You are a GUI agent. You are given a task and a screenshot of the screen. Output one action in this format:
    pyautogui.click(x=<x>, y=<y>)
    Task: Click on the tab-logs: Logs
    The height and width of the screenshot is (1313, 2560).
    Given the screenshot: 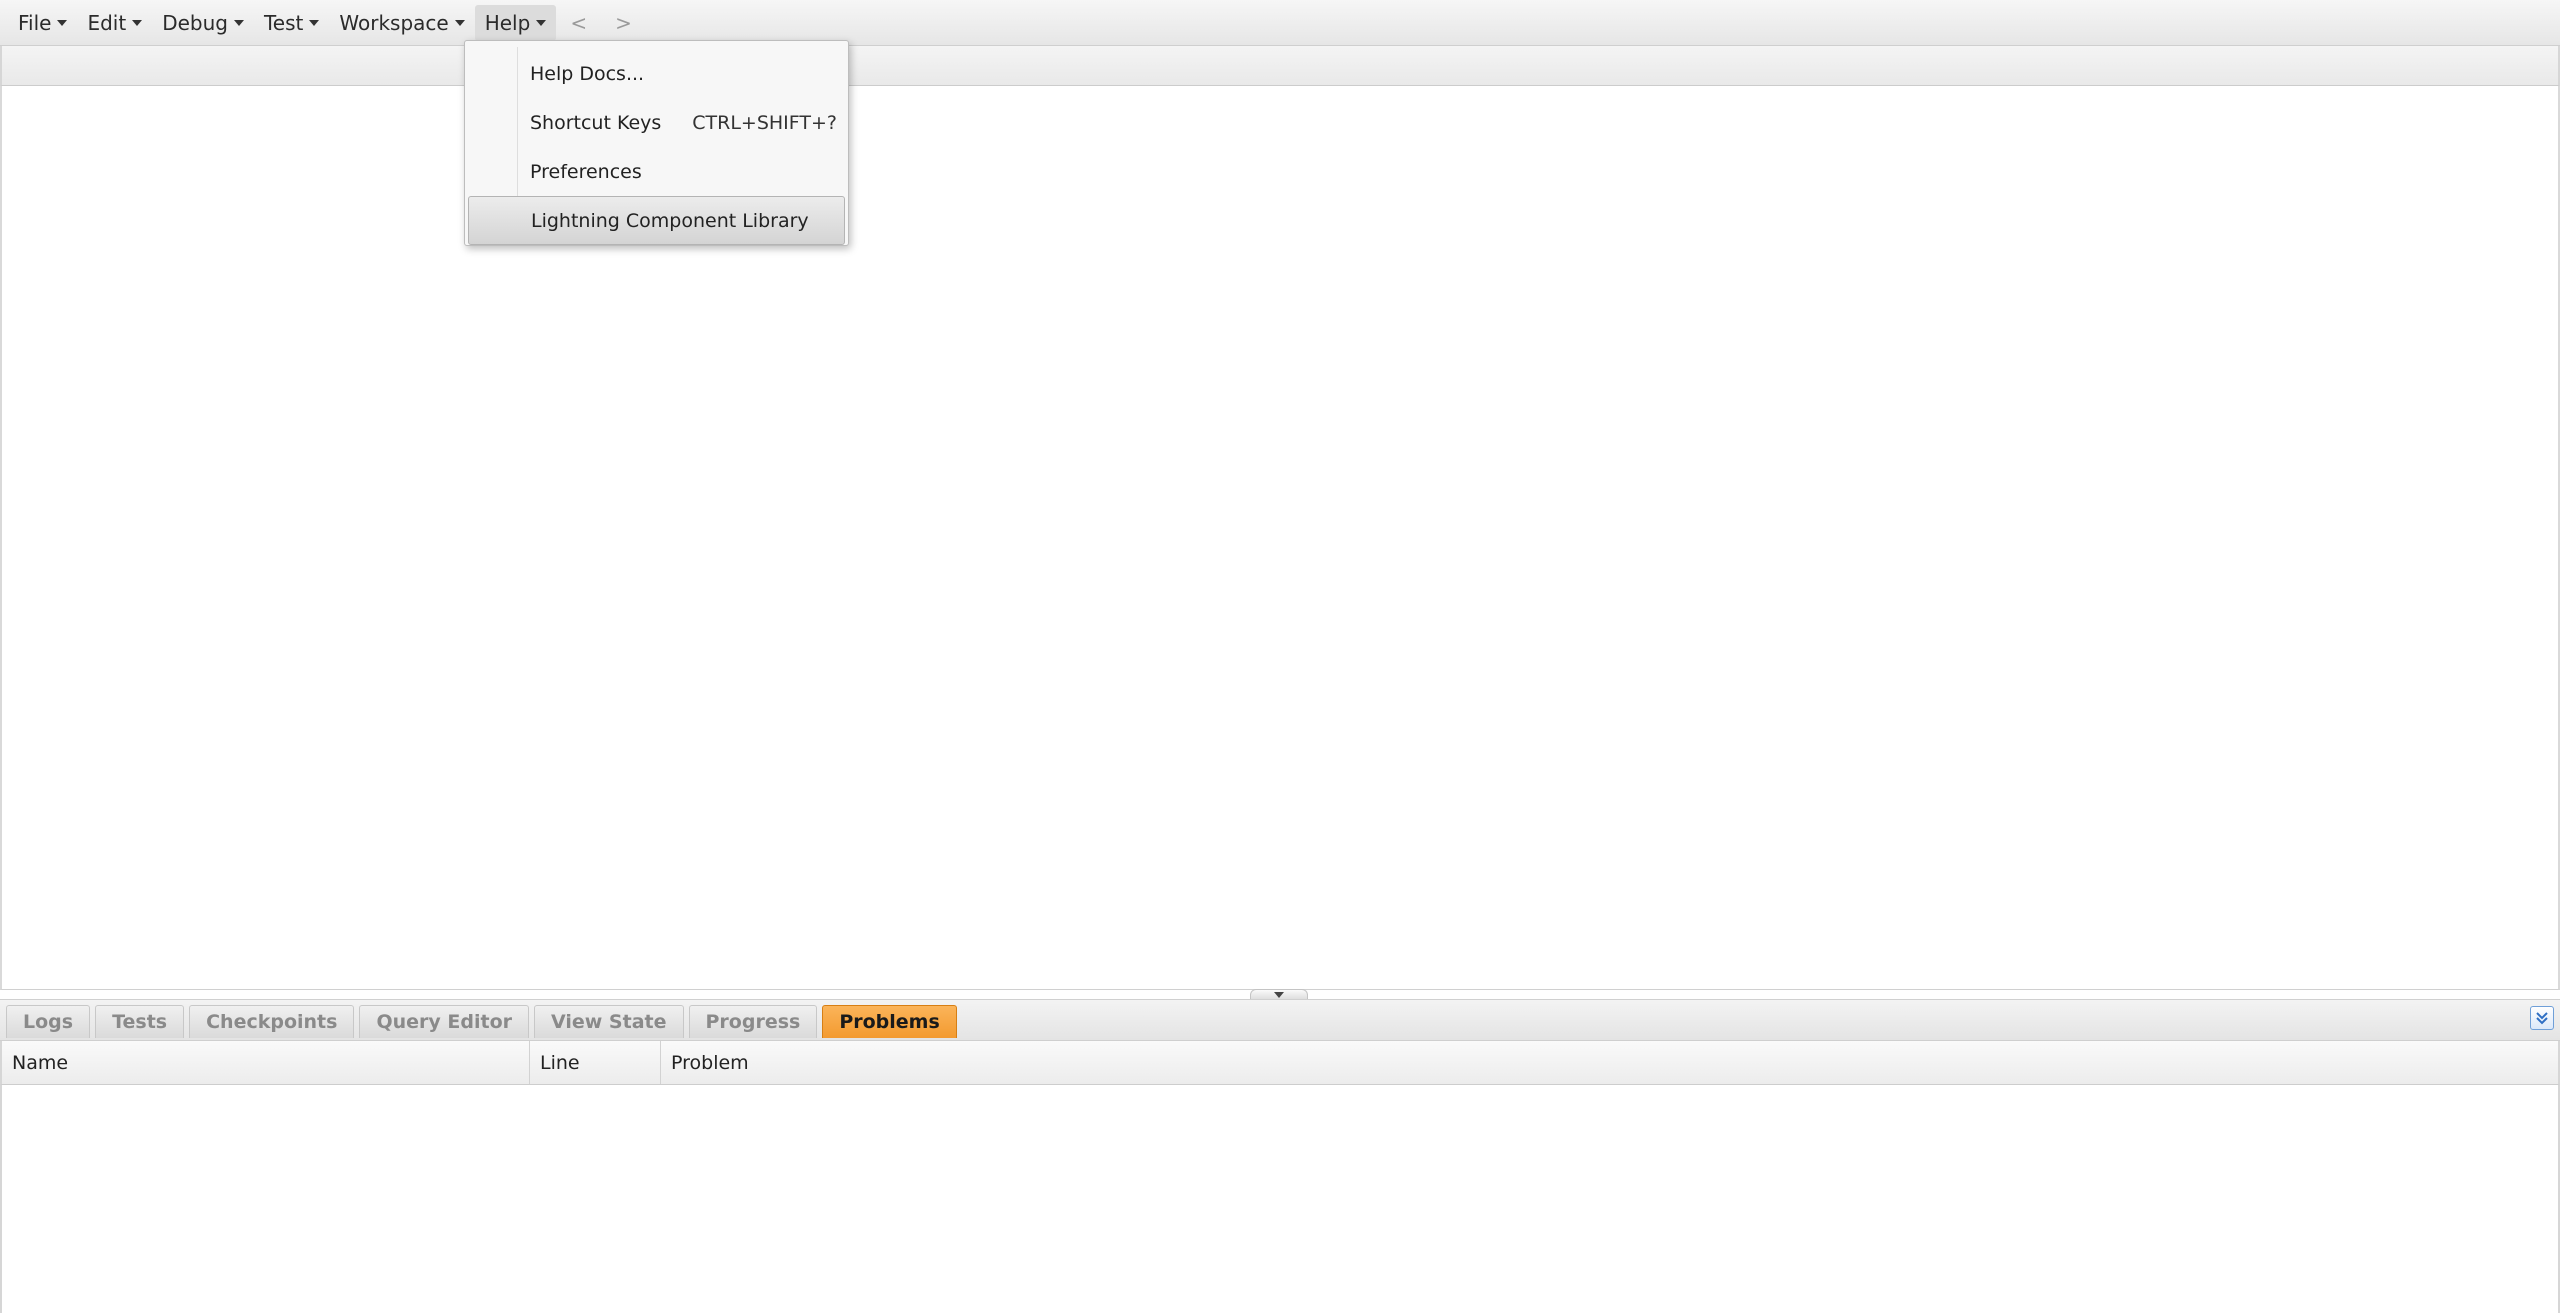 What is the action you would take?
    pyautogui.click(x=48, y=1021)
    